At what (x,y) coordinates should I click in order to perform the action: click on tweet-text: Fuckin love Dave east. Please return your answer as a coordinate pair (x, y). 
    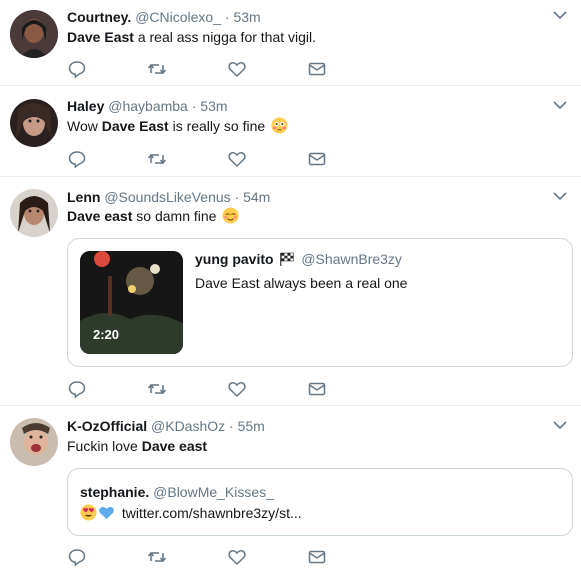
    Looking at the image, I should click on (137, 446).